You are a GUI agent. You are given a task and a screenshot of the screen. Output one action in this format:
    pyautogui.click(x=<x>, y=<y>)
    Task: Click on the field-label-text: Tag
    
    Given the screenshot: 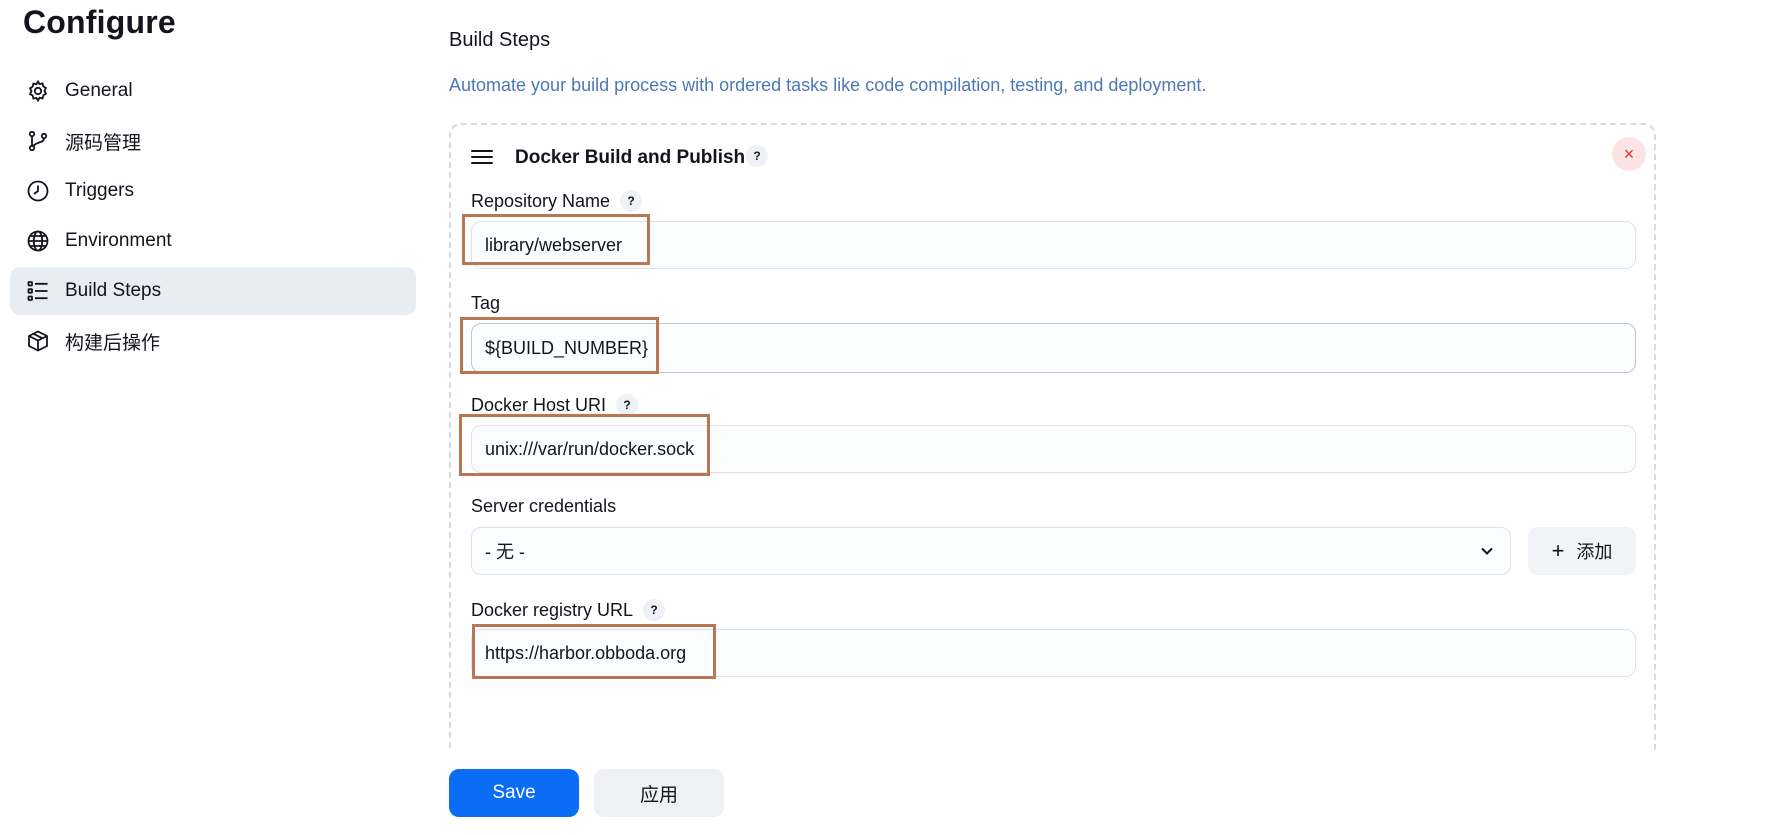 What is the action you would take?
    pyautogui.click(x=486, y=303)
    